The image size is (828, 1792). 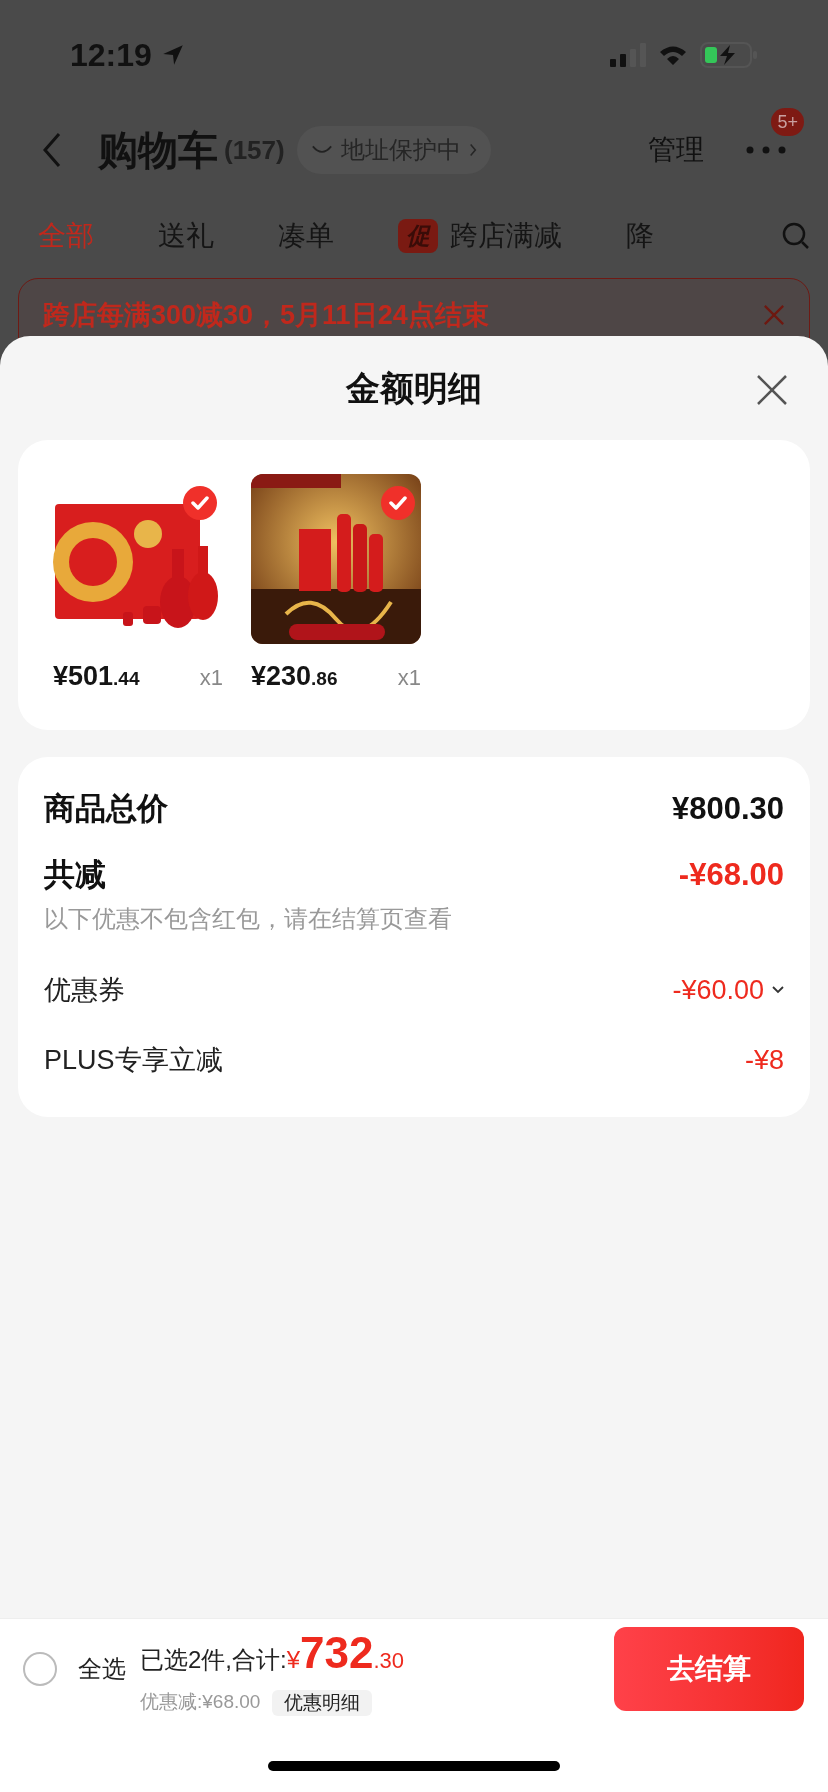 I want to click on manage-button: 管理, so click(x=676, y=150).